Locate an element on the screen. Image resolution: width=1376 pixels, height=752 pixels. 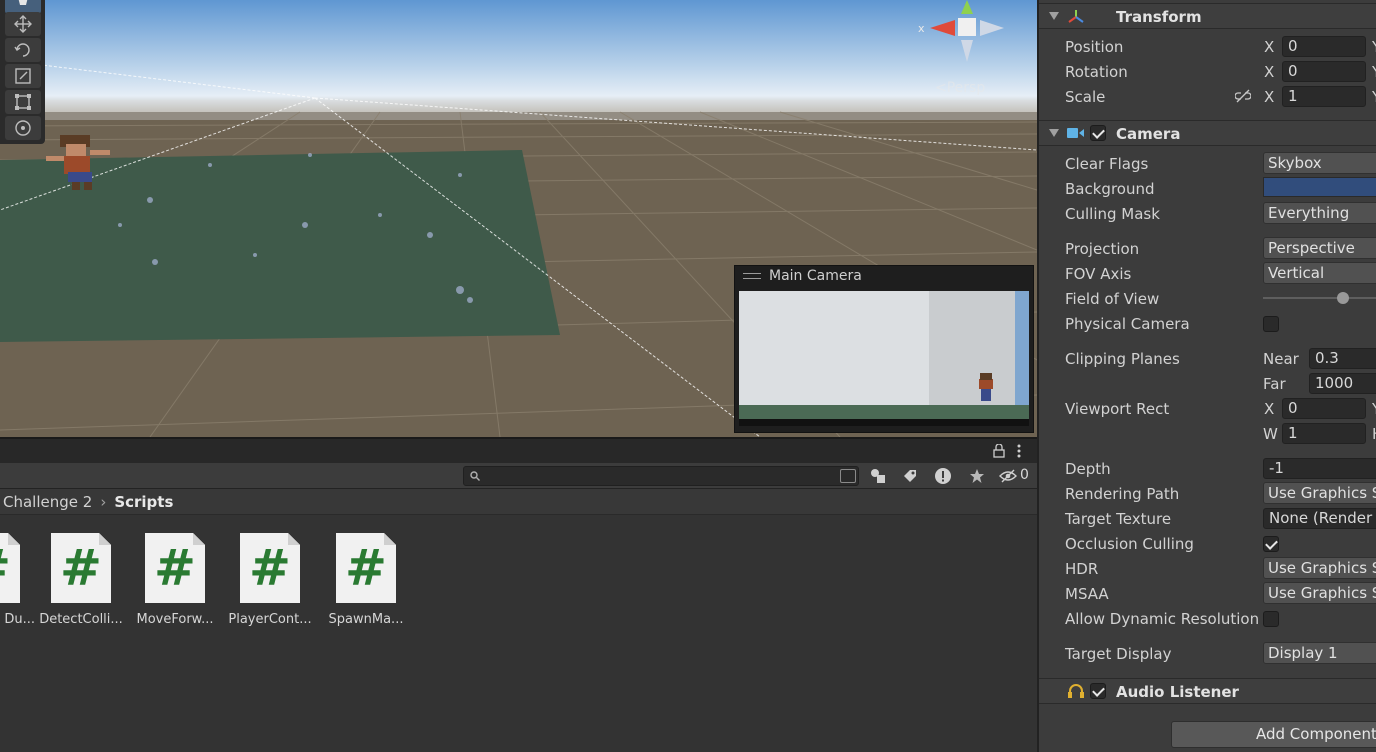
viewport-y-label: Y is located at coordinates (1374, 409).